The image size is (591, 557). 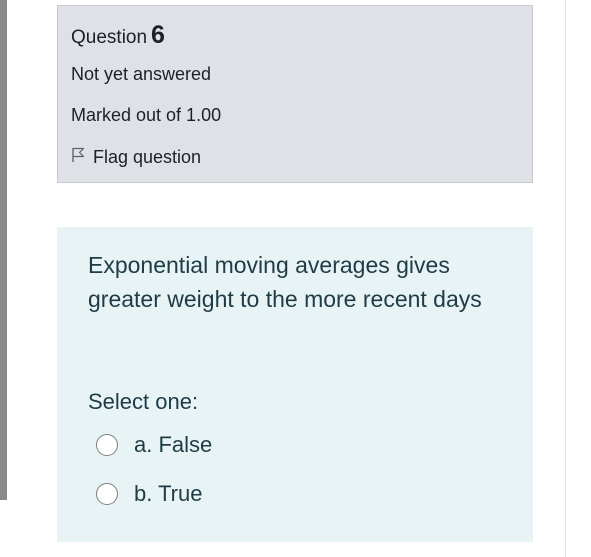 What do you see at coordinates (109, 37) in the screenshot?
I see `question-label: Question` at bounding box center [109, 37].